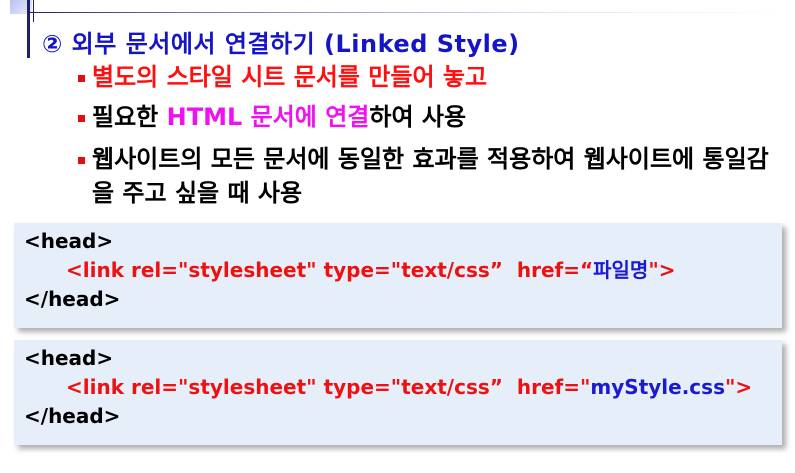  I want to click on bullet-text: 별도의 스타일 시트 문서를 만들어 놓고, so click(290, 77).